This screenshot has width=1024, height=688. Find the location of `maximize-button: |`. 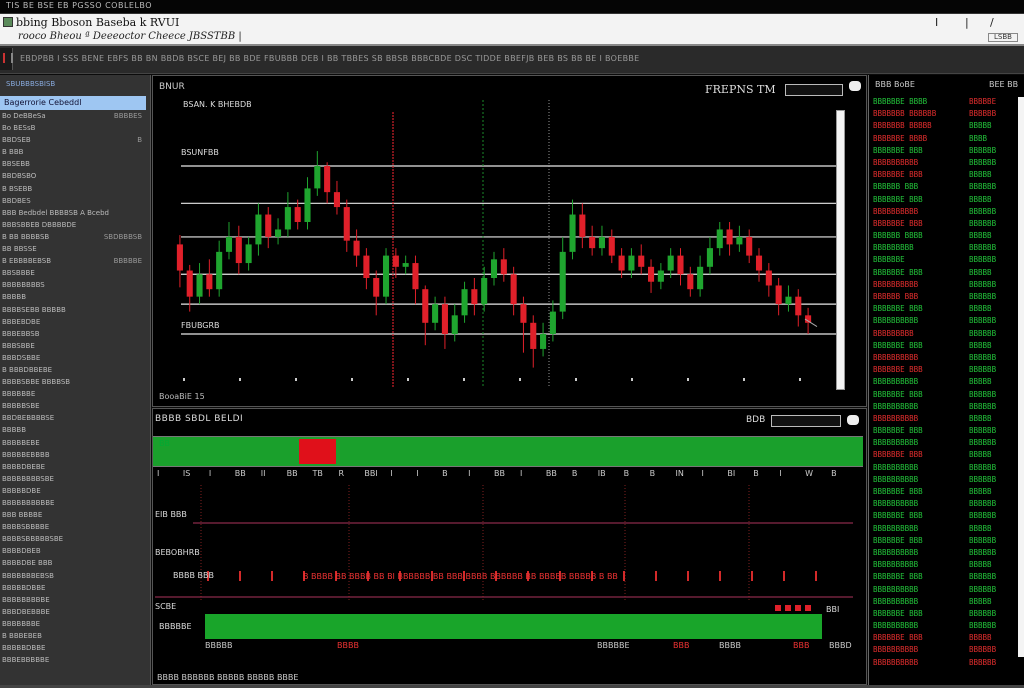

maximize-button: | is located at coordinates (967, 22).